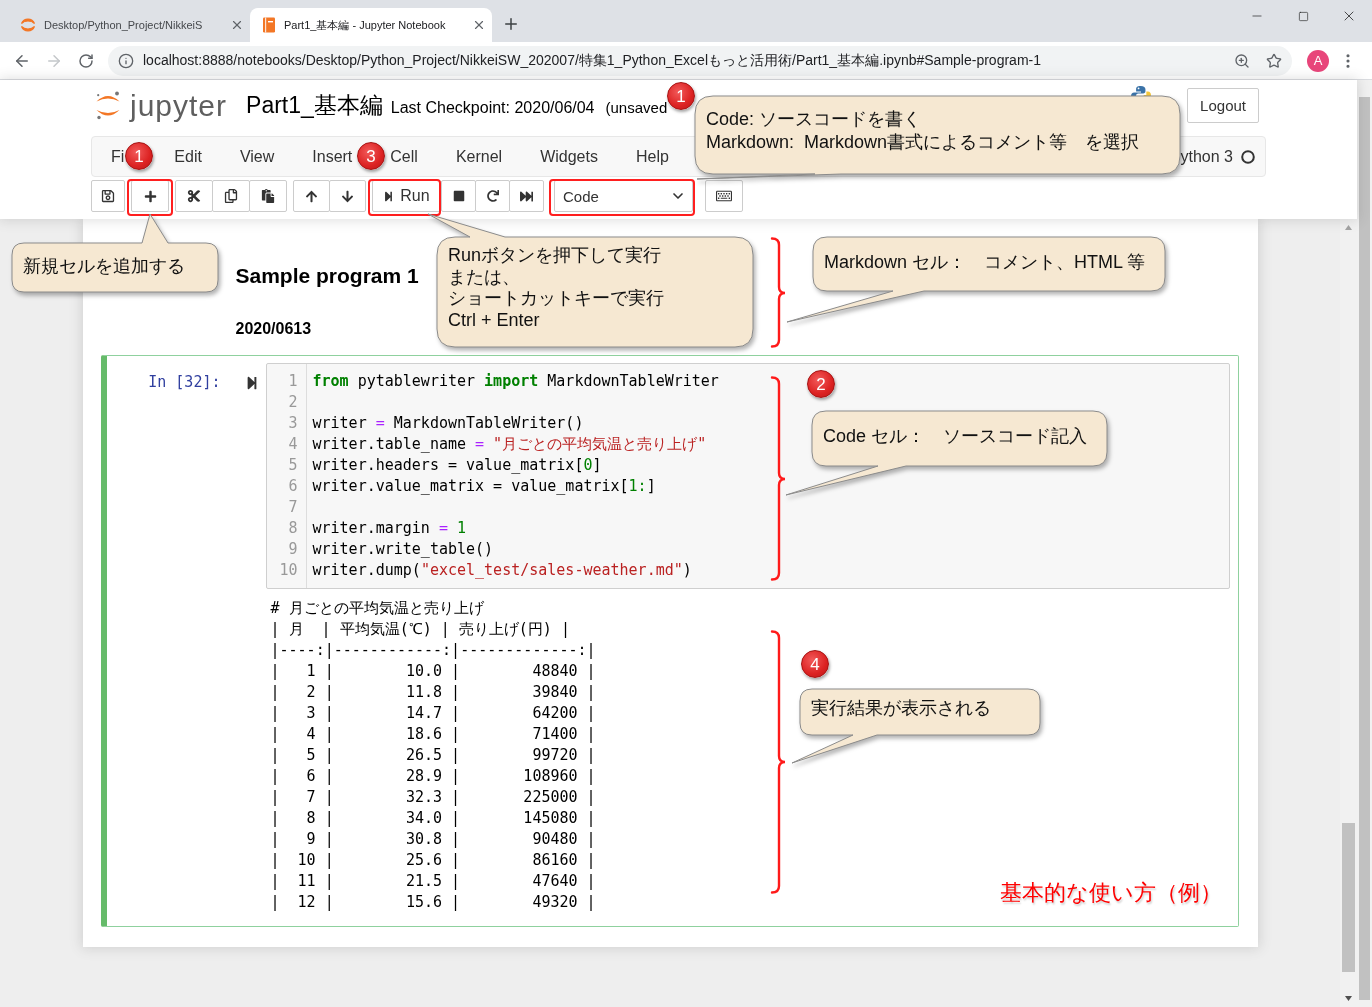 The width and height of the screenshot is (1372, 1007). What do you see at coordinates (433, 881) in the screenshot?
I see `output-line: | 11 | 21.5 | 47640 |` at bounding box center [433, 881].